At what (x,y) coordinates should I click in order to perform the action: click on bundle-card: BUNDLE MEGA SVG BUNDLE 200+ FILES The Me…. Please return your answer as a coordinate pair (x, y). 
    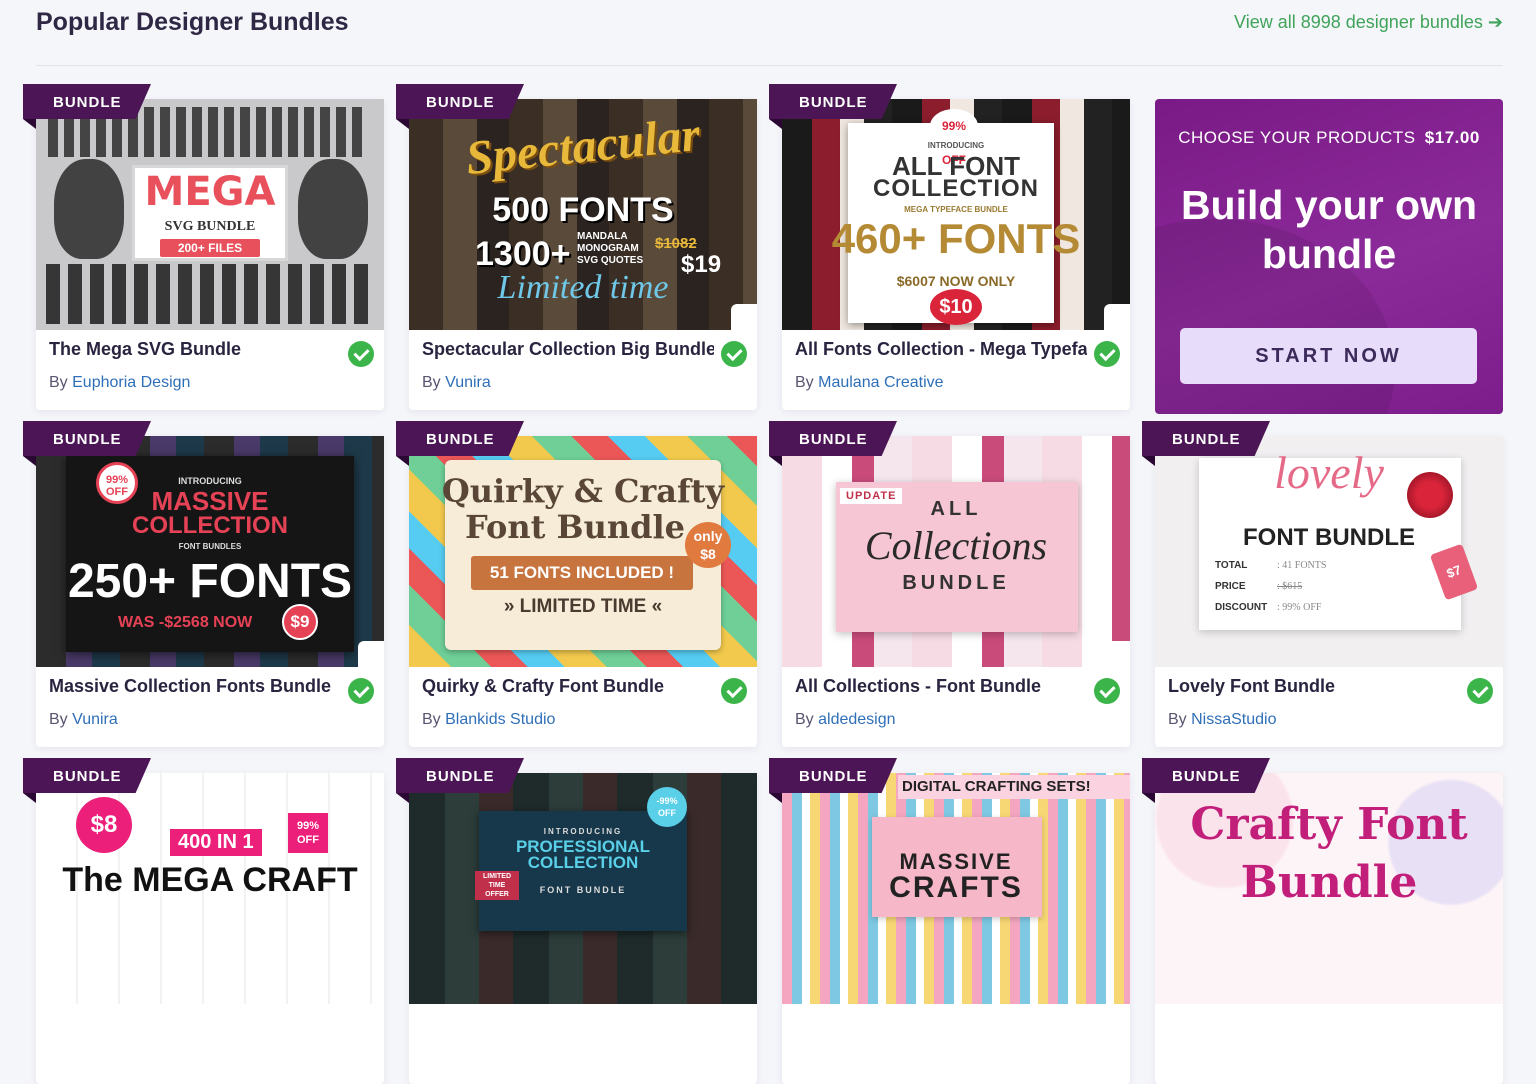
    Looking at the image, I should click on (203, 247).